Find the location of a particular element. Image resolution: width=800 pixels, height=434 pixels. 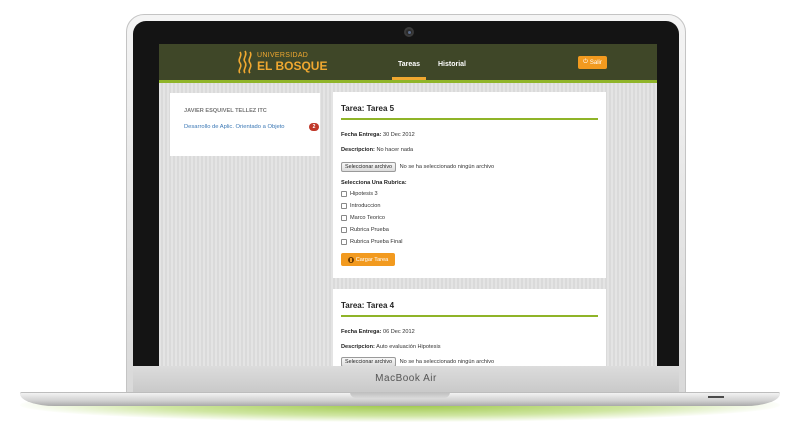

course-count-badge: 2 is located at coordinates (314, 127).